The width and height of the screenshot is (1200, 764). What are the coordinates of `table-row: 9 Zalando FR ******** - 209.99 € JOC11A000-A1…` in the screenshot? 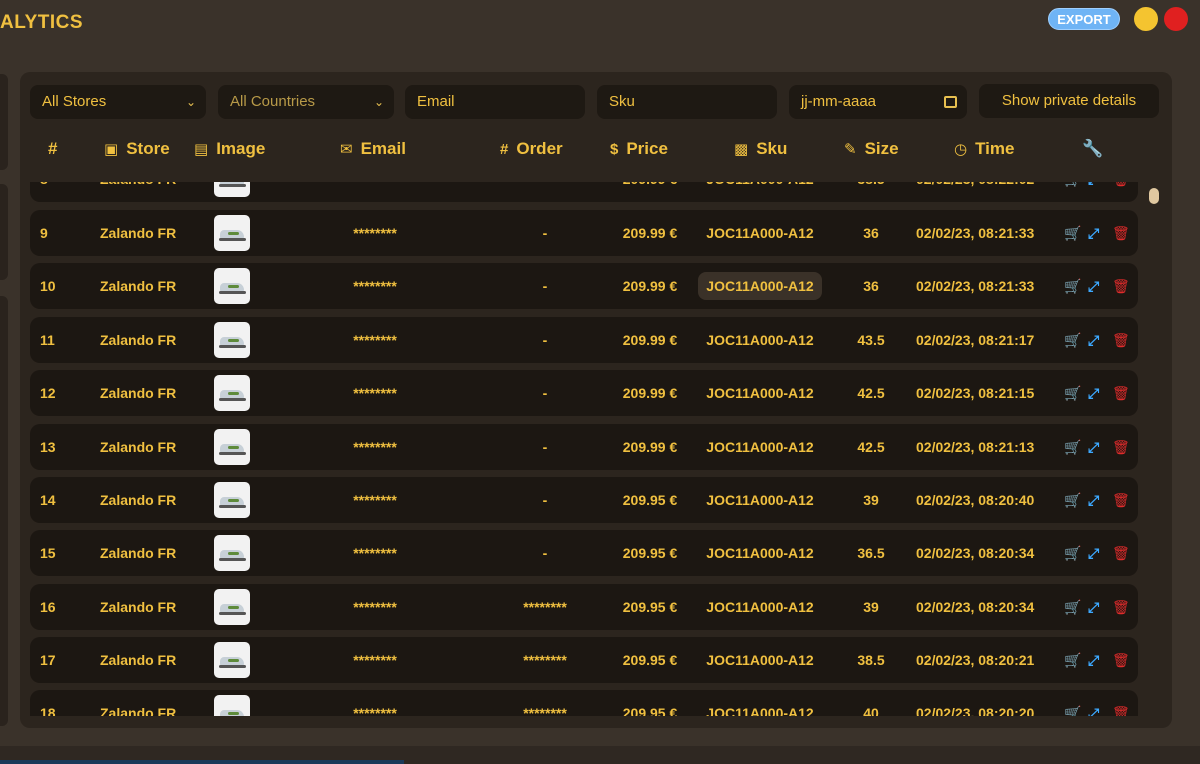 It's located at (584, 233).